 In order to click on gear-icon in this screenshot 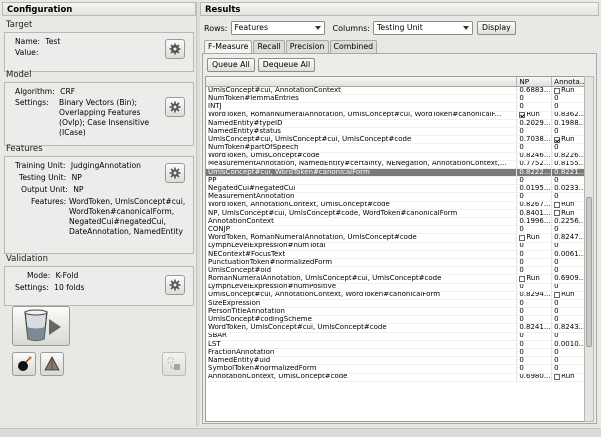, I will do `click(175, 173)`.